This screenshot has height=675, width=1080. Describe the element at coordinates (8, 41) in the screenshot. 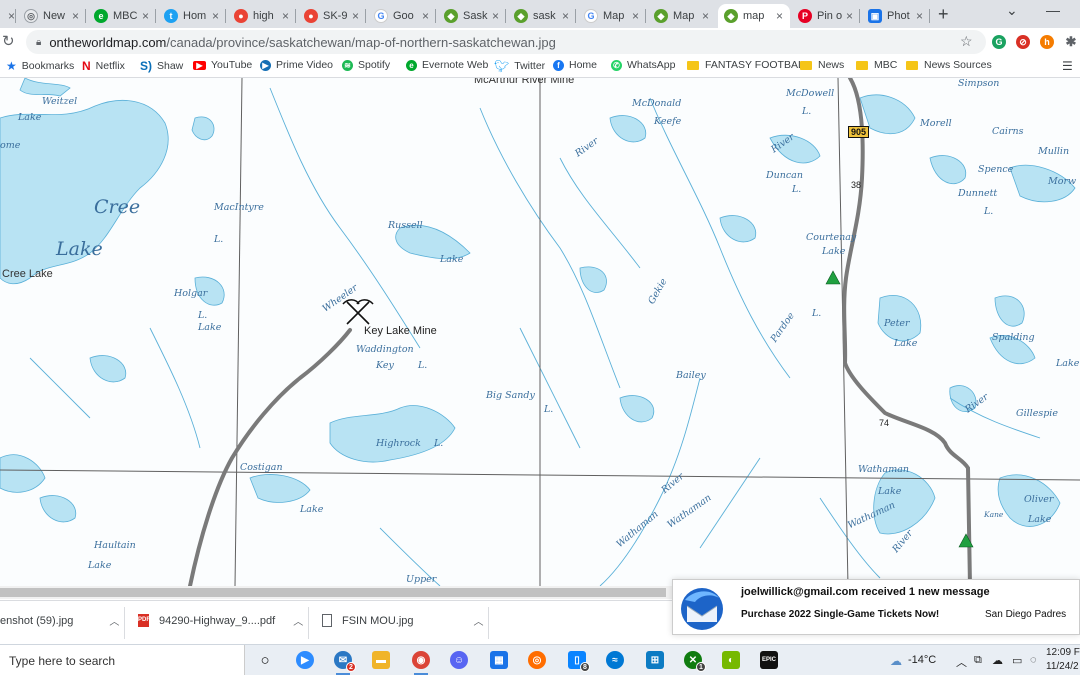

I see `reload-icon: ↻` at that location.